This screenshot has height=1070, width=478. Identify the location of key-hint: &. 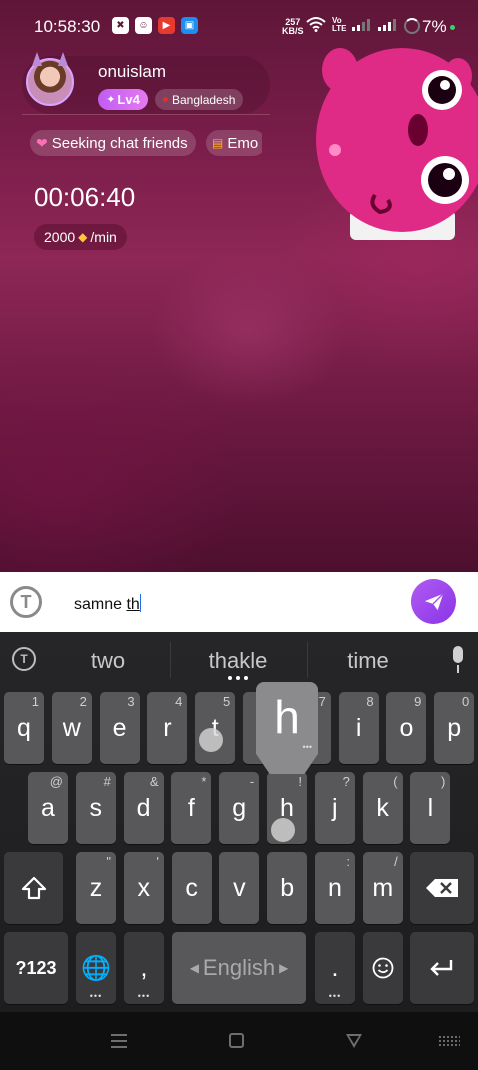
(154, 781).